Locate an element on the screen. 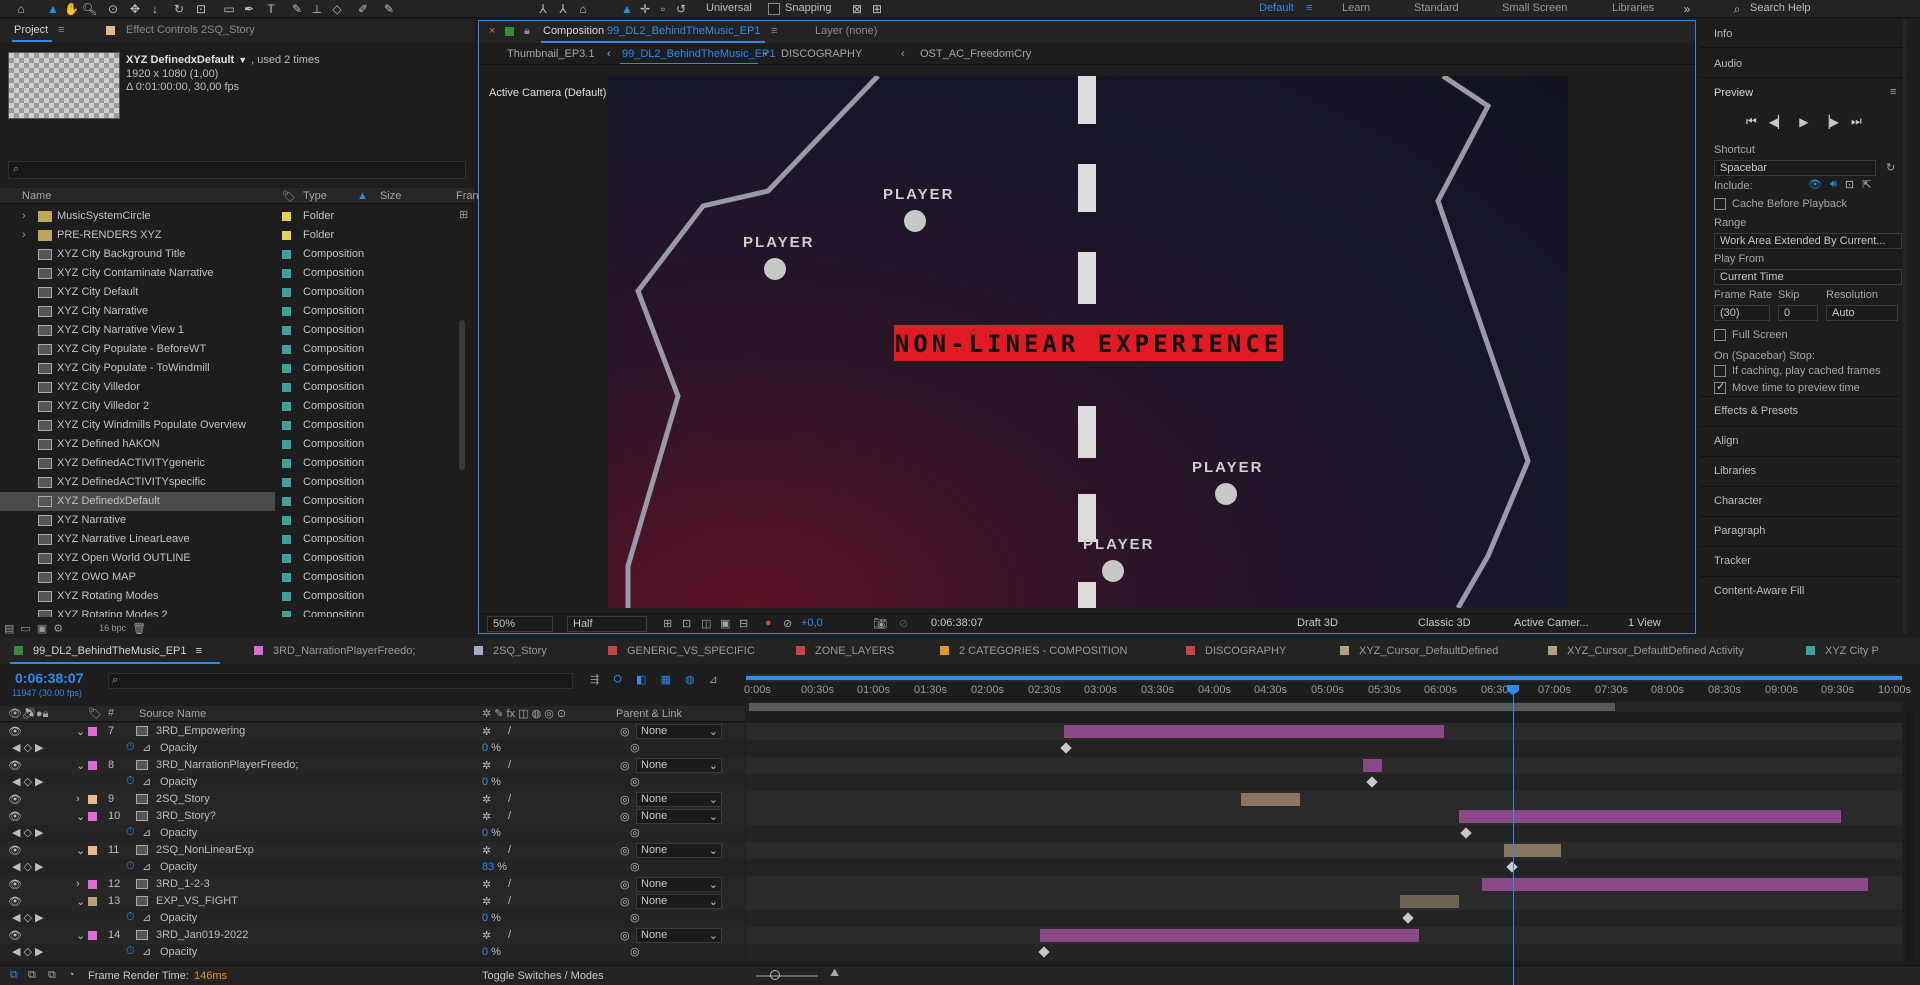 The image size is (1920, 985). layer-row: 👁︎ ⌄ 13 EXP_VS_FIGHT ✲ / ◎ None ⌄ is located at coordinates (372, 901).